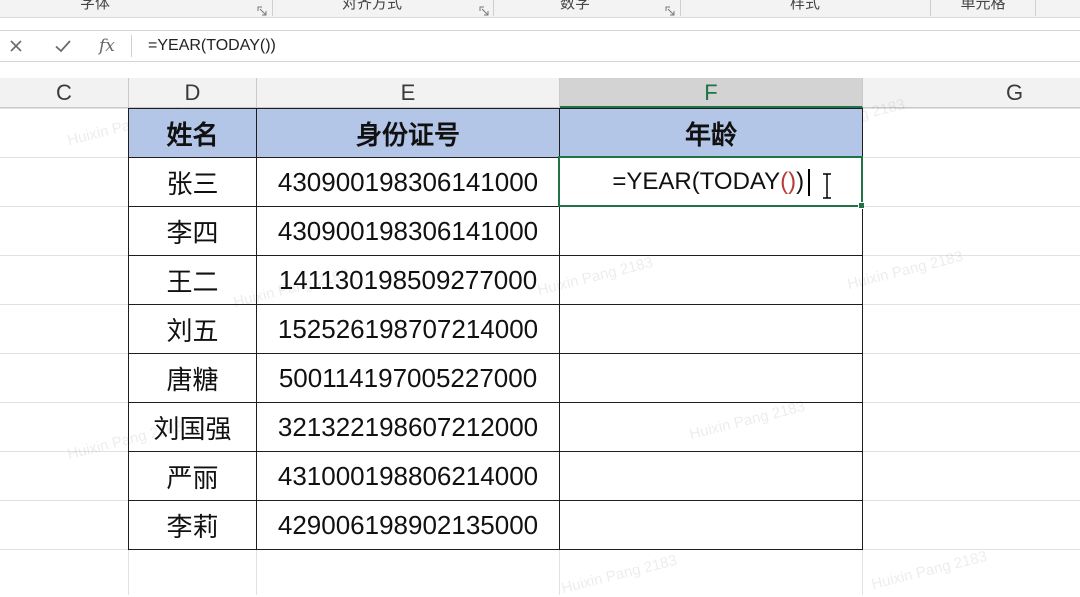  What do you see at coordinates (212, 46) in the screenshot?
I see `formula-input: =YEAR(TODAY())` at bounding box center [212, 46].